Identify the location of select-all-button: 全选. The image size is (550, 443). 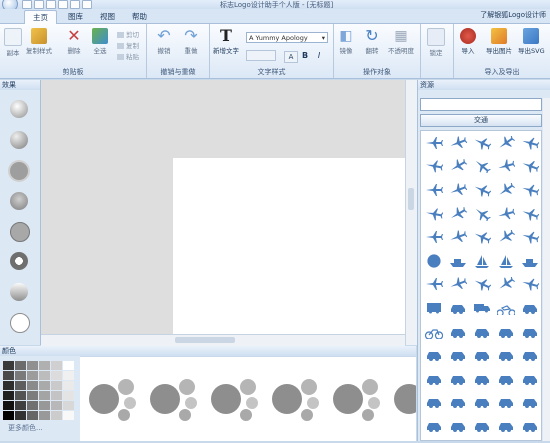
(100, 41).